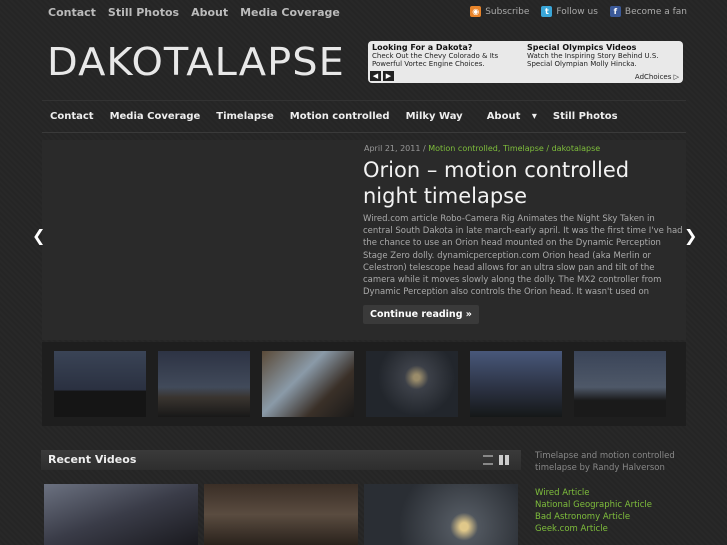 This screenshot has width=727, height=545. I want to click on nav-about: About ▾, so click(508, 116).